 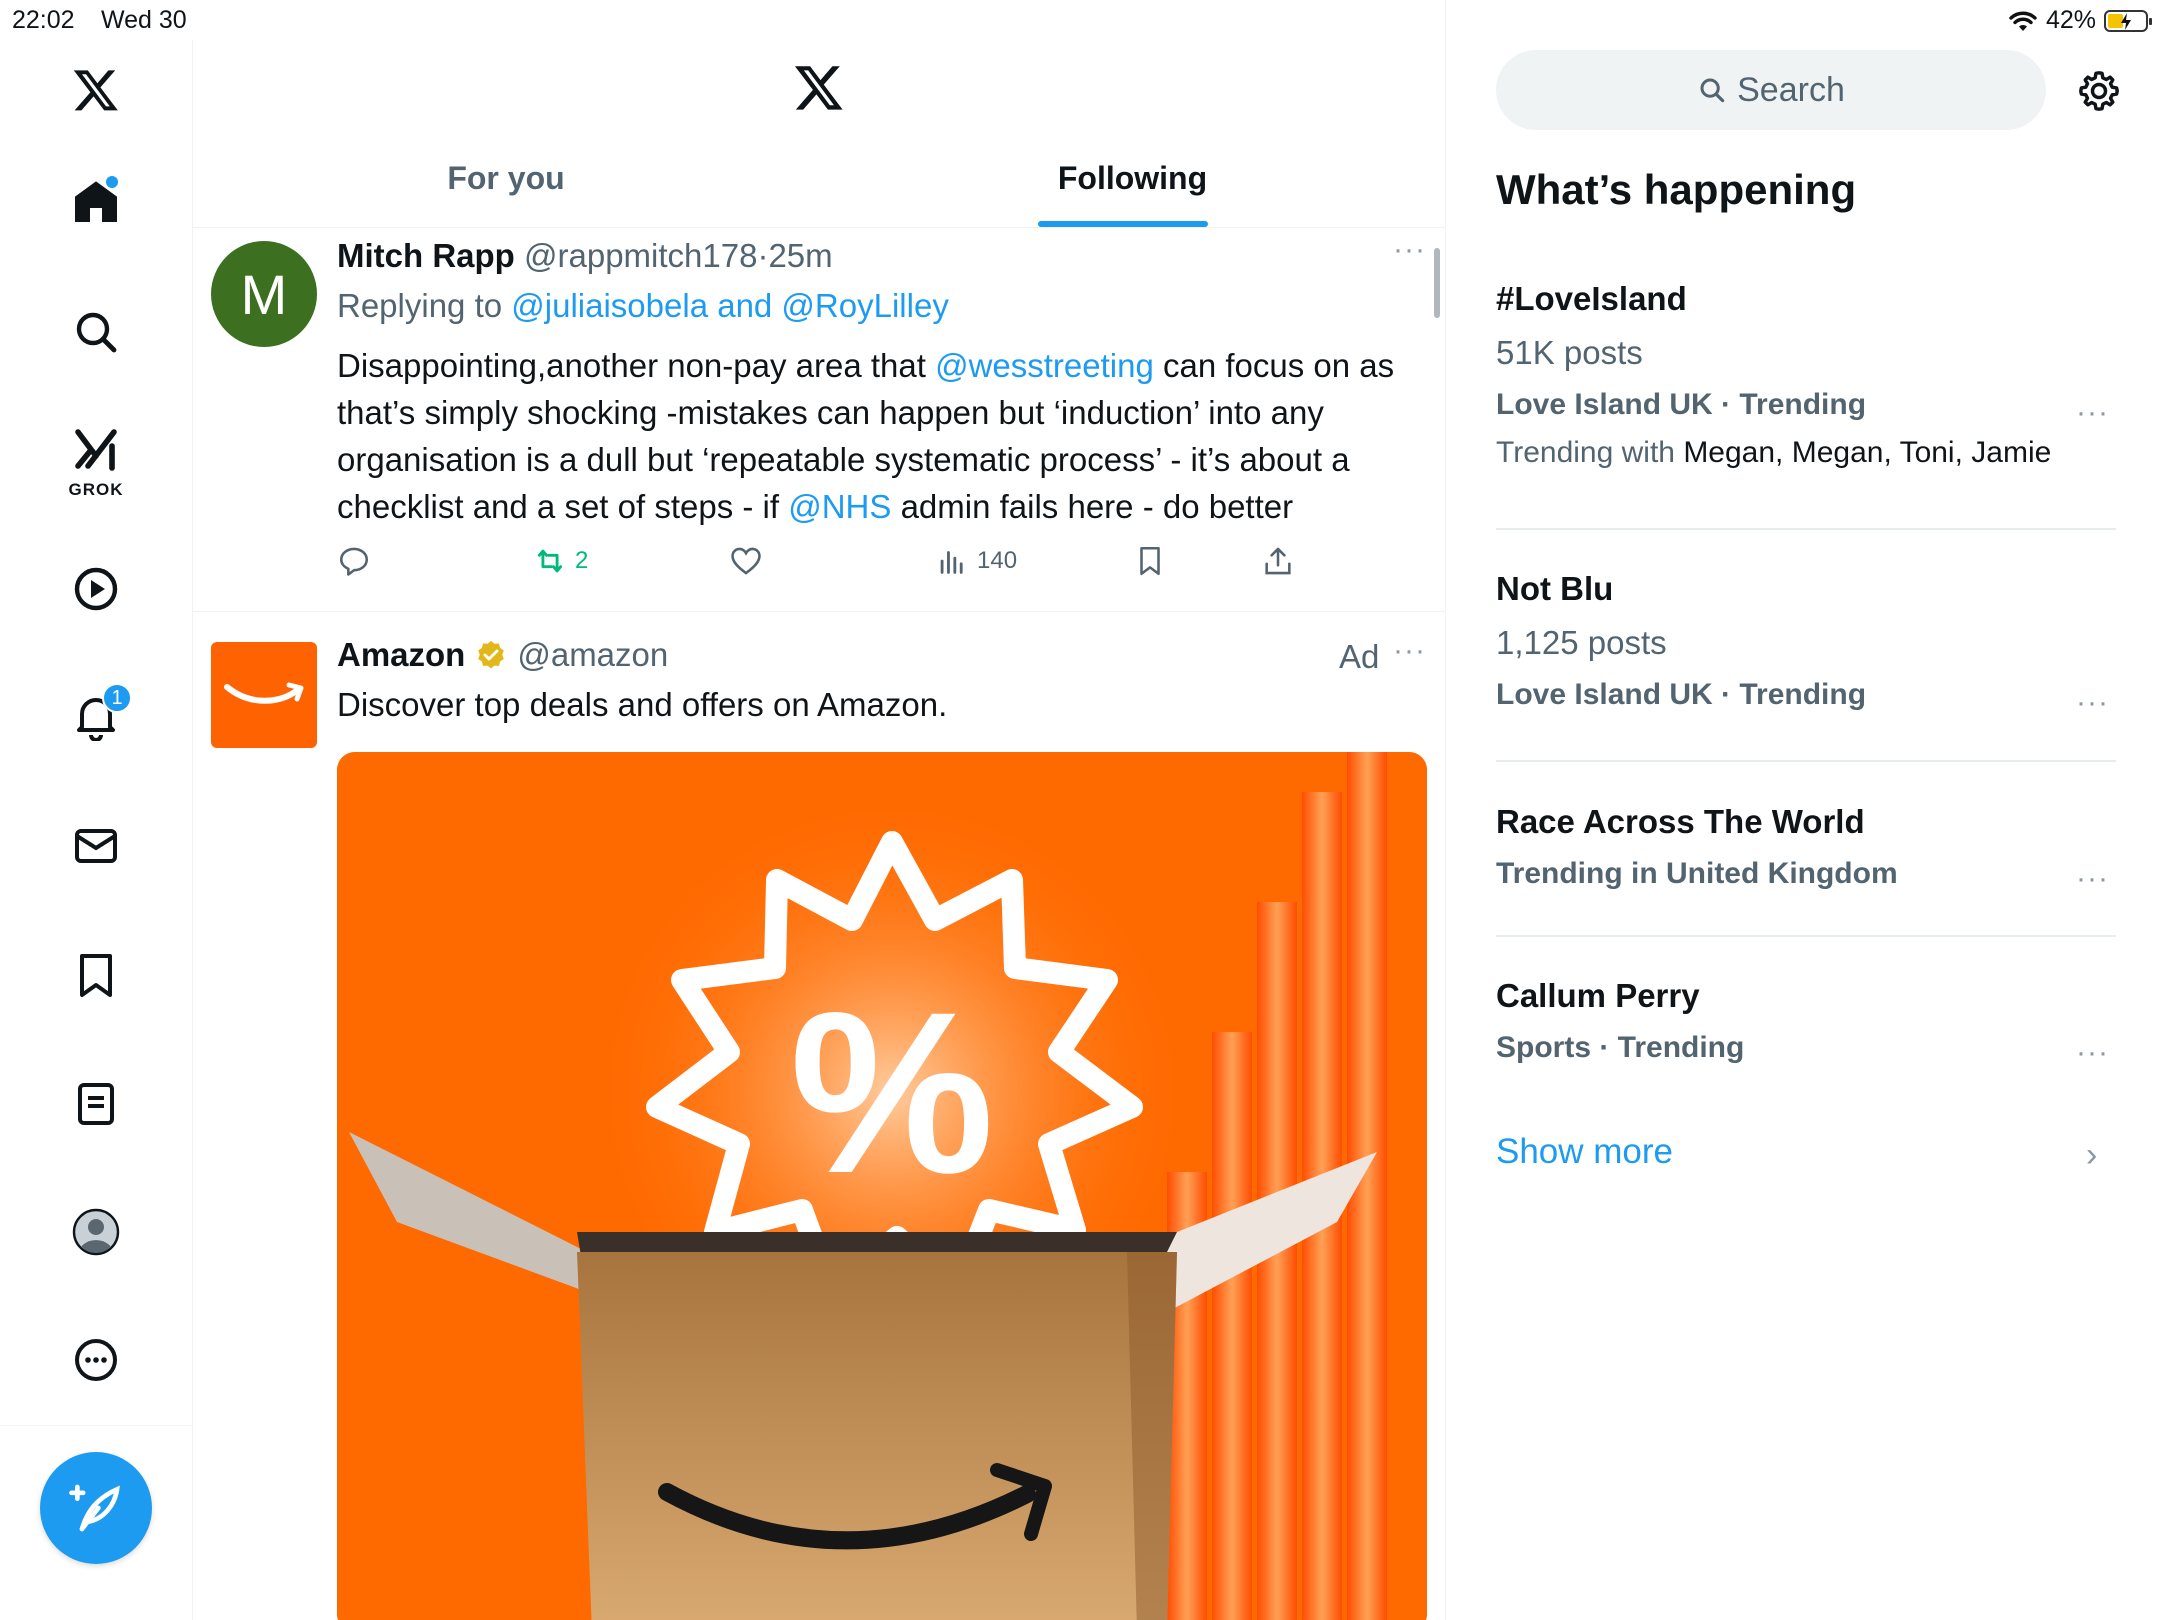 I want to click on mention-link: @NHS, so click(x=839, y=506).